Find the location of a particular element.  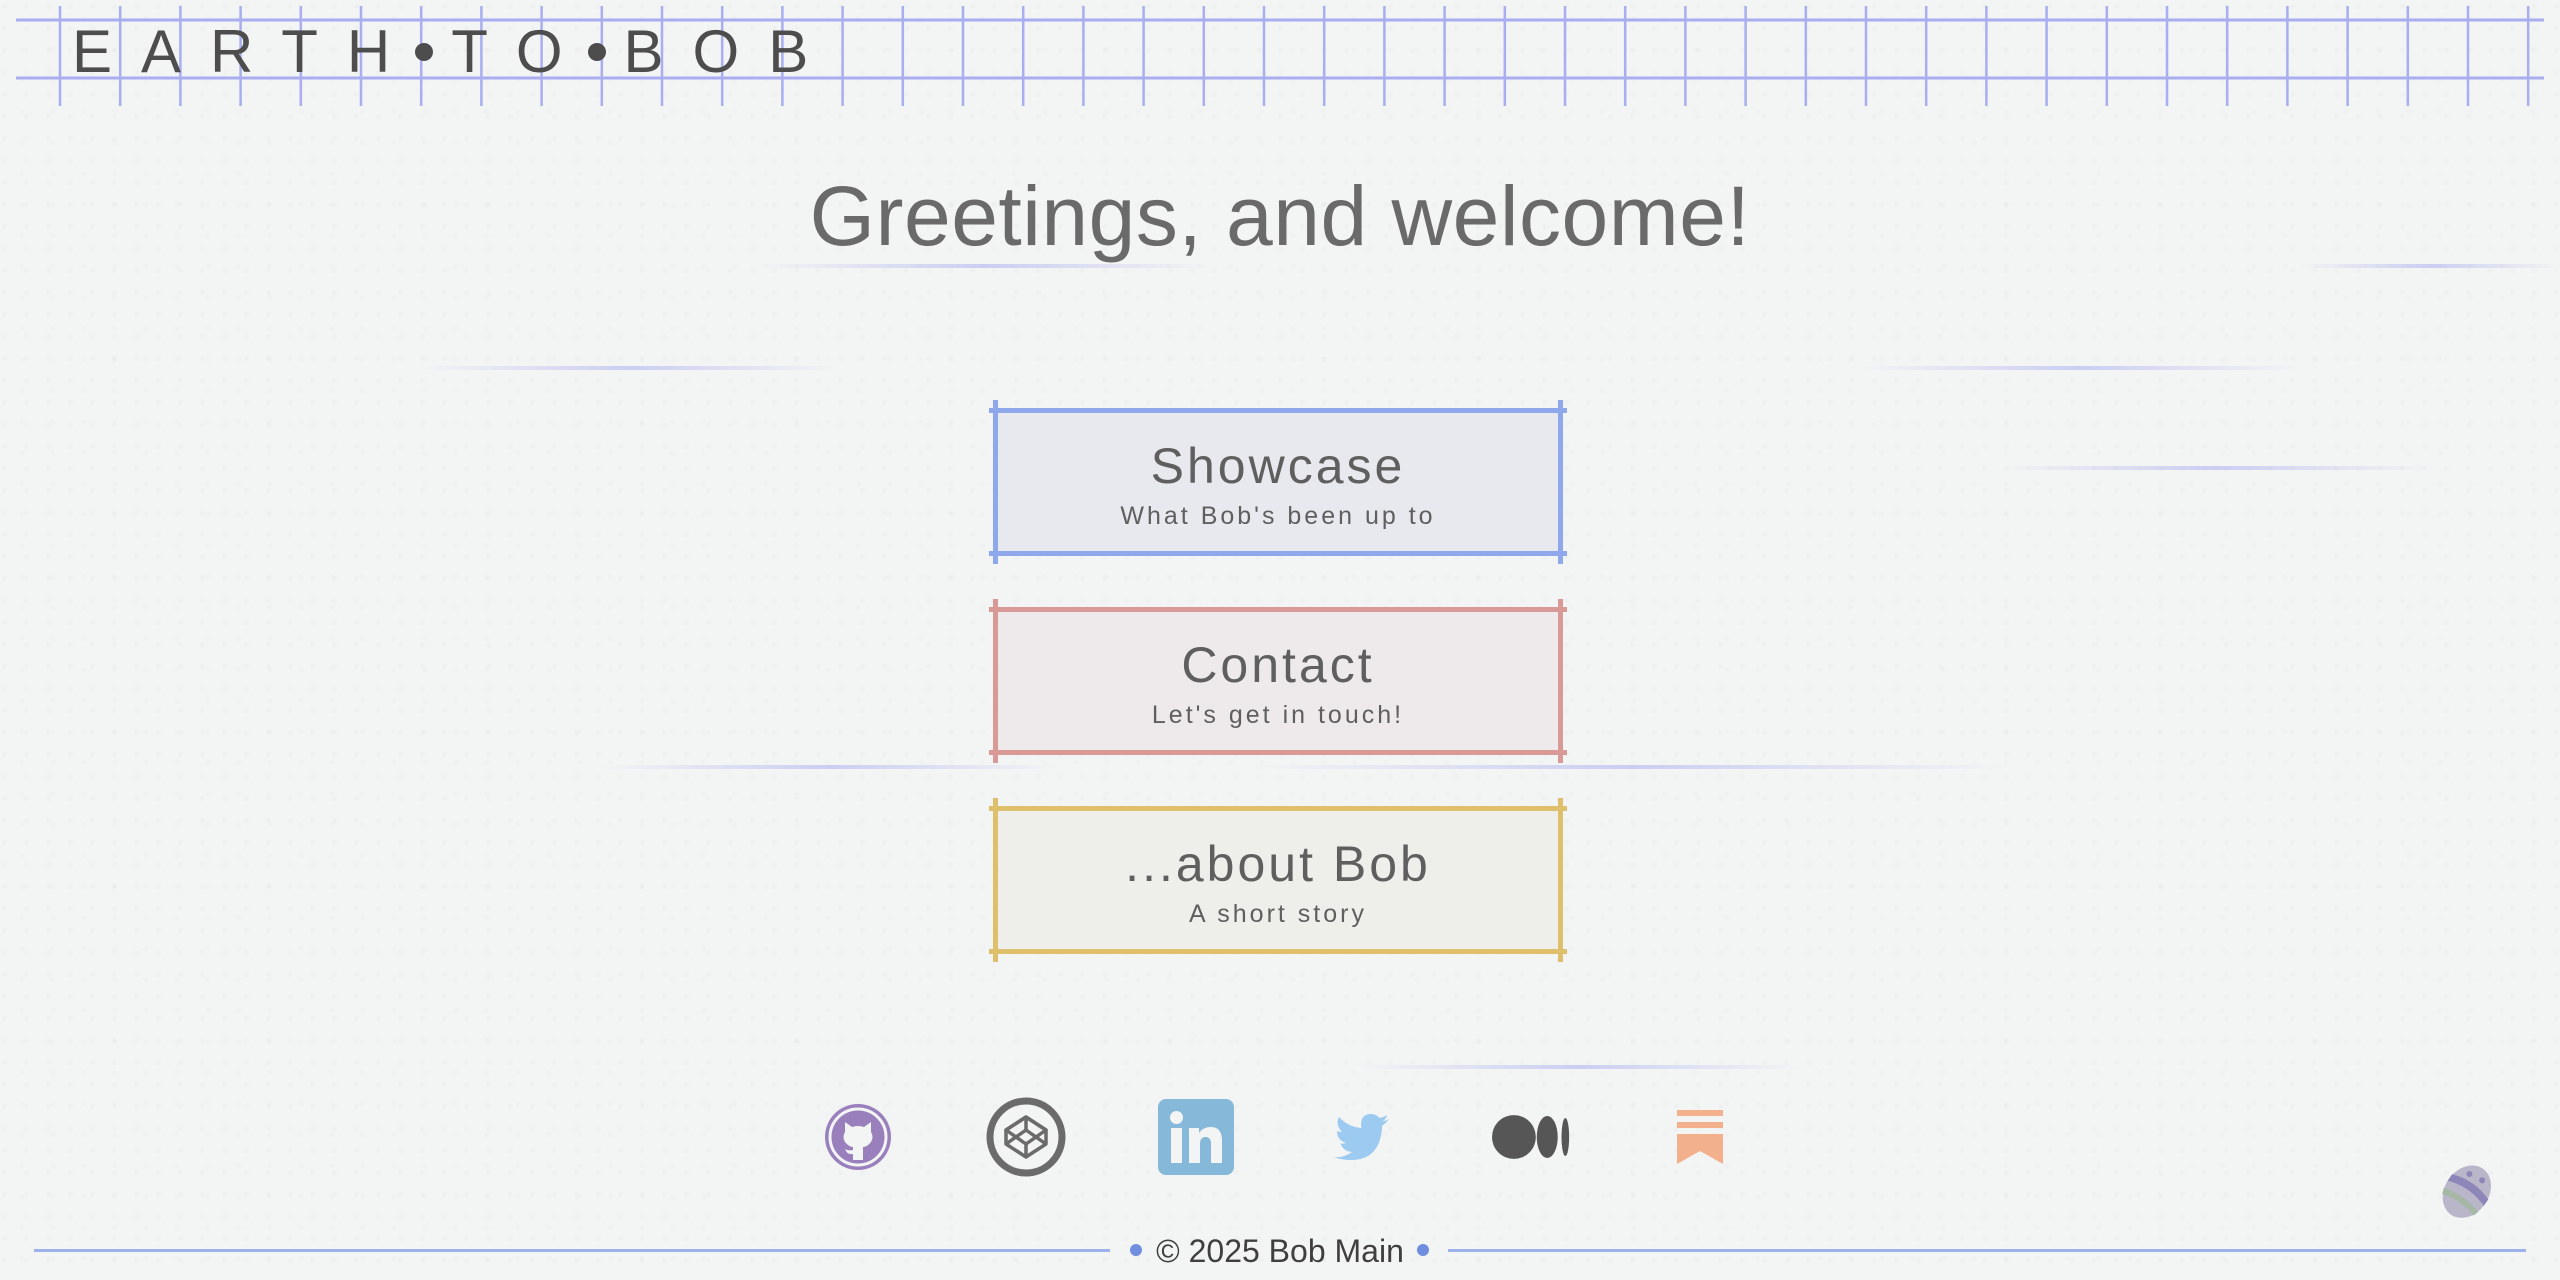

site-logo: EARTH TO BOB is located at coordinates (454, 52).